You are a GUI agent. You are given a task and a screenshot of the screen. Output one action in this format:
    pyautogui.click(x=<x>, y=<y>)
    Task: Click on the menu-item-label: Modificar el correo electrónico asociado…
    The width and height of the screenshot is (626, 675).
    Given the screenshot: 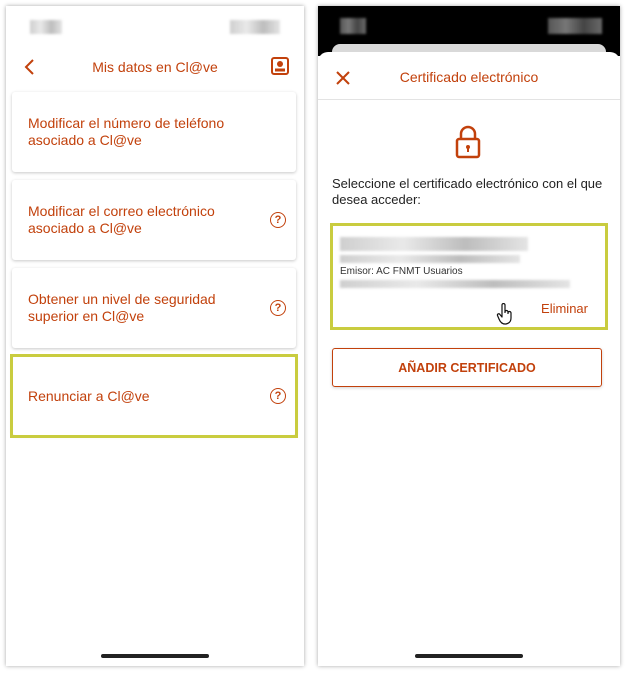 What is the action you would take?
    pyautogui.click(x=121, y=219)
    